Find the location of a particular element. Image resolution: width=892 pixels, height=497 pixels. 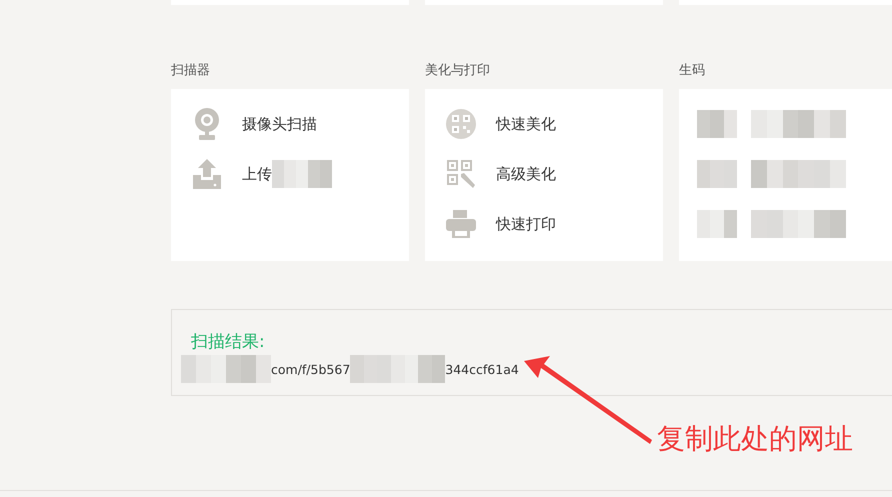

url-text: com/f/5b567 is located at coordinates (310, 369).